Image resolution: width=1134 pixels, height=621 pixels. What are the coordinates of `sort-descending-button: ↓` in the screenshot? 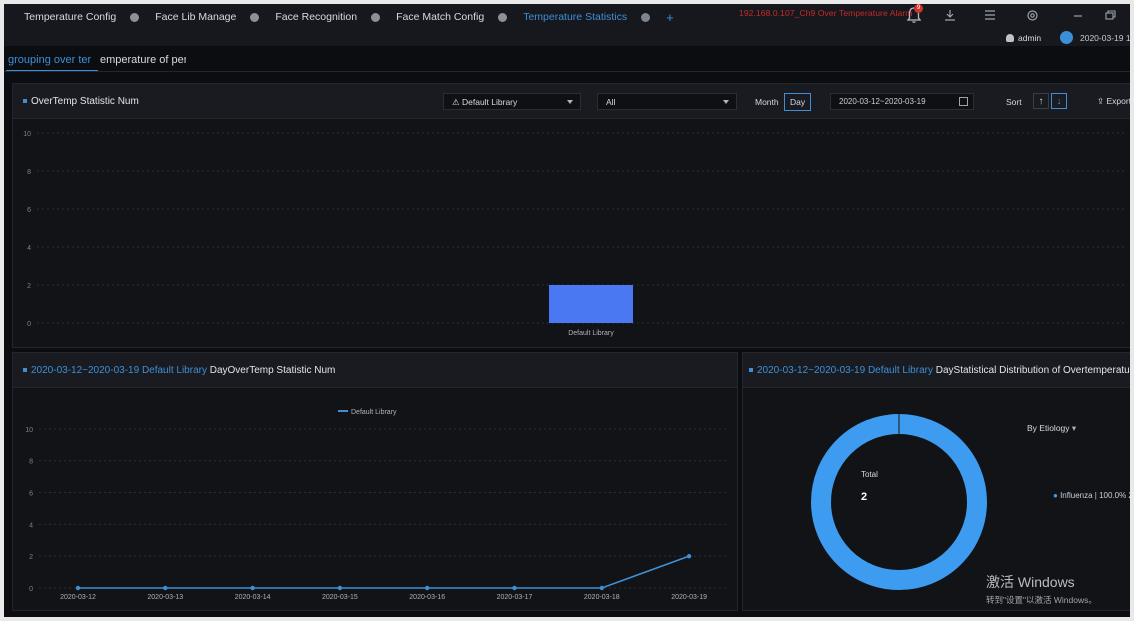 It's located at (1059, 101).